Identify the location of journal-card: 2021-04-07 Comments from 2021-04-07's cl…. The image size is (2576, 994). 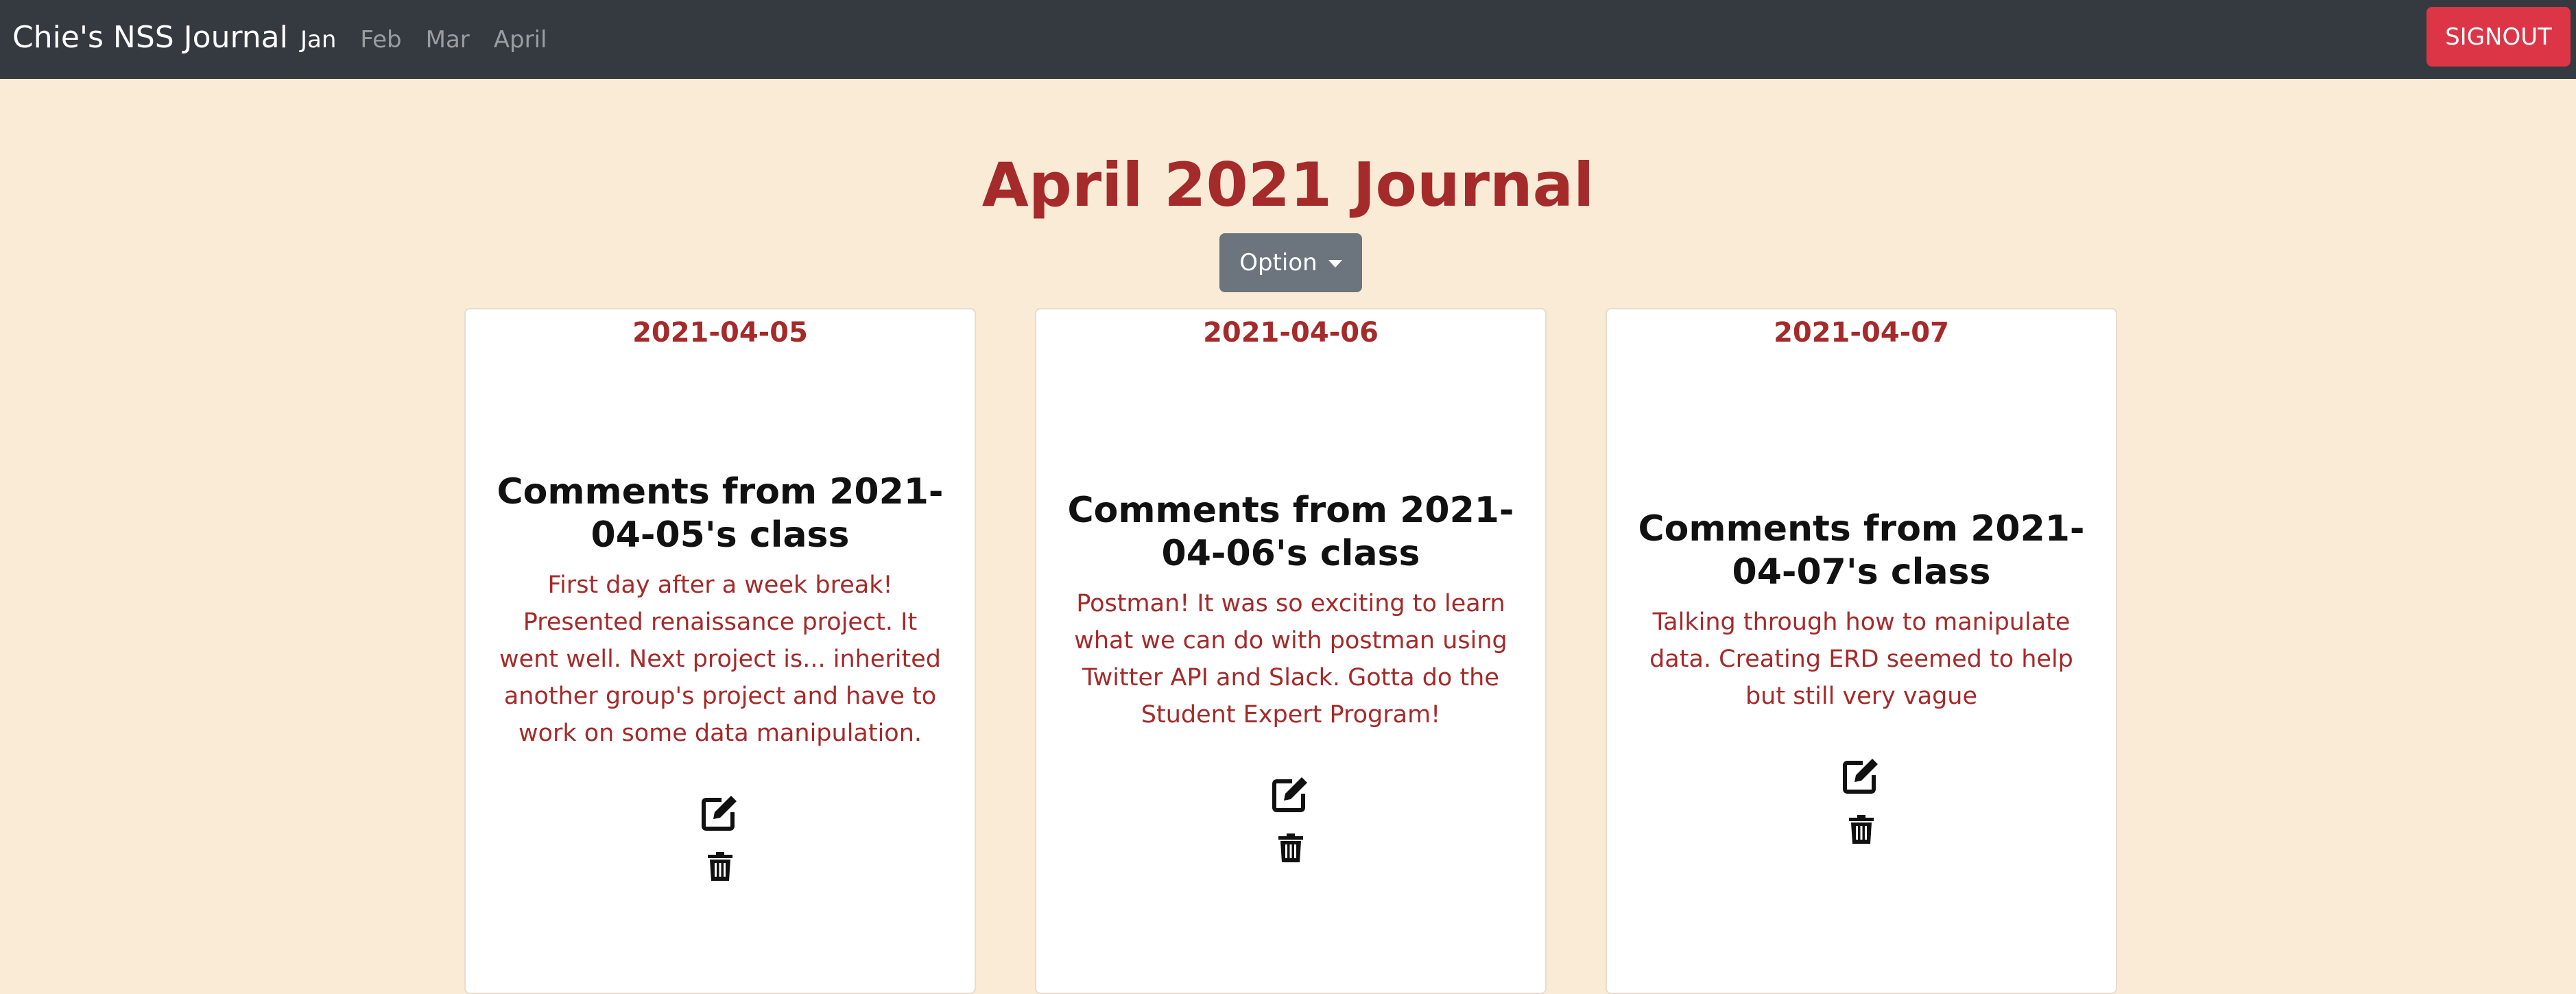
(1861, 651).